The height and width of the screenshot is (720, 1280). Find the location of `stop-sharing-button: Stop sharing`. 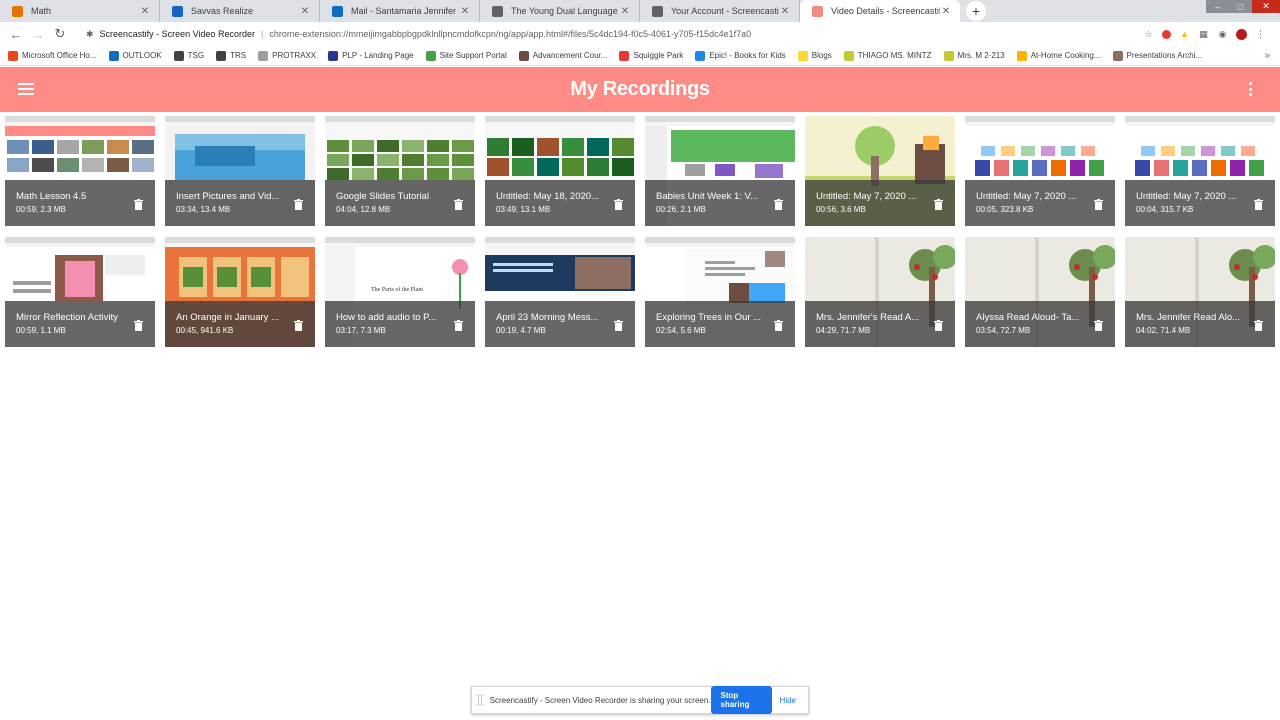

stop-sharing-button: Stop sharing is located at coordinates (741, 700).